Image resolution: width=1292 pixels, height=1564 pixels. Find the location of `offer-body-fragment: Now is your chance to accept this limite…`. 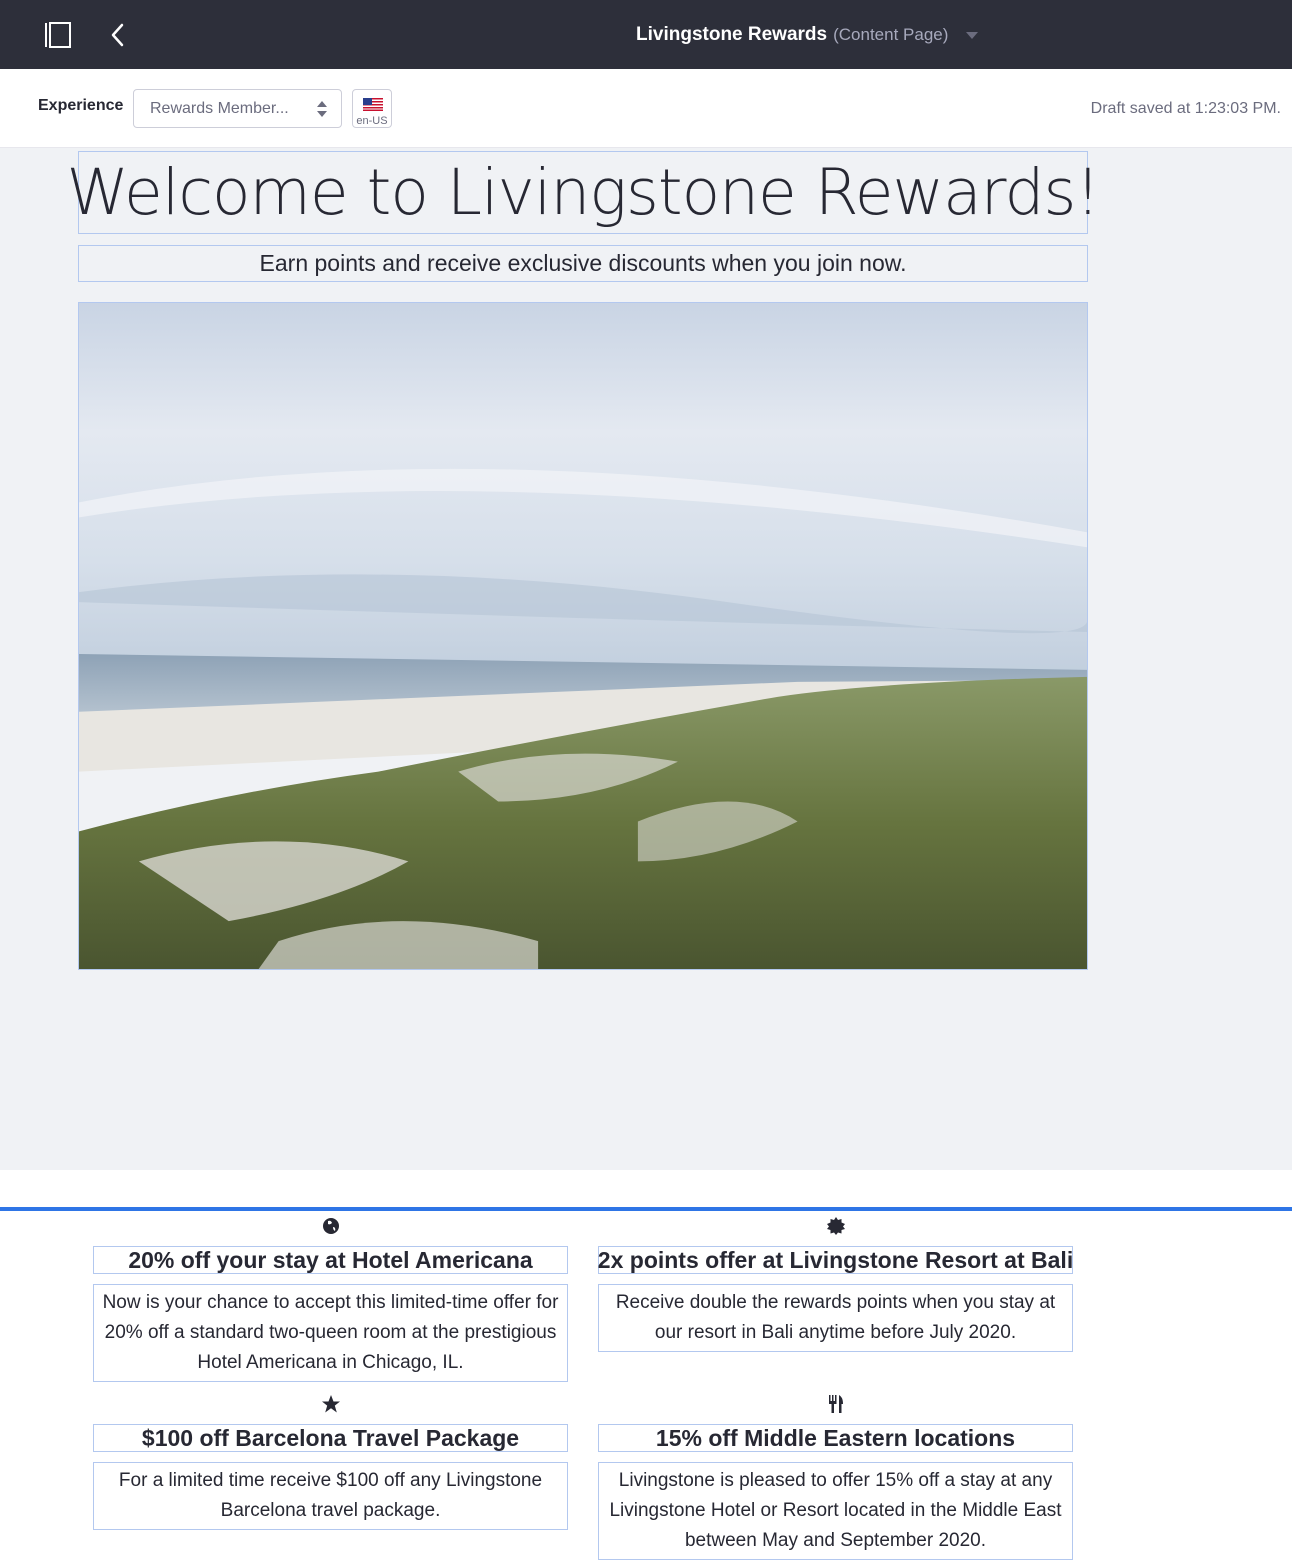

offer-body-fragment: Now is your chance to accept this limite… is located at coordinates (330, 1333).